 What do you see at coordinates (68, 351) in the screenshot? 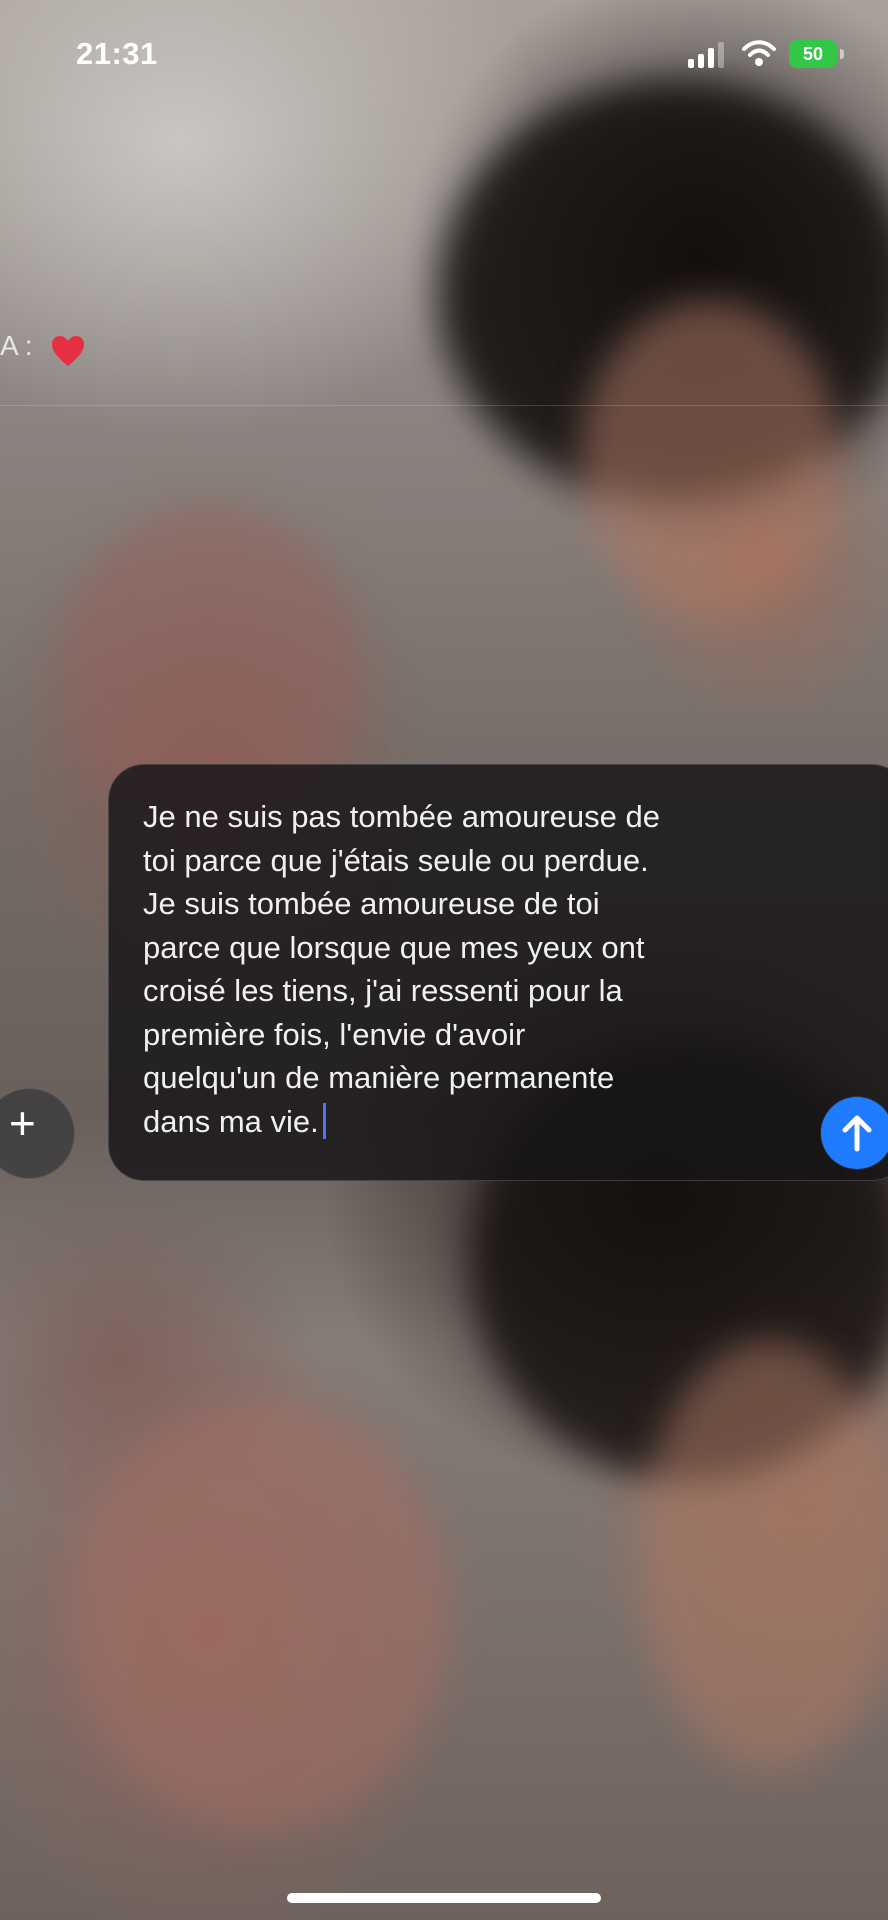
I see `heart-icon` at bounding box center [68, 351].